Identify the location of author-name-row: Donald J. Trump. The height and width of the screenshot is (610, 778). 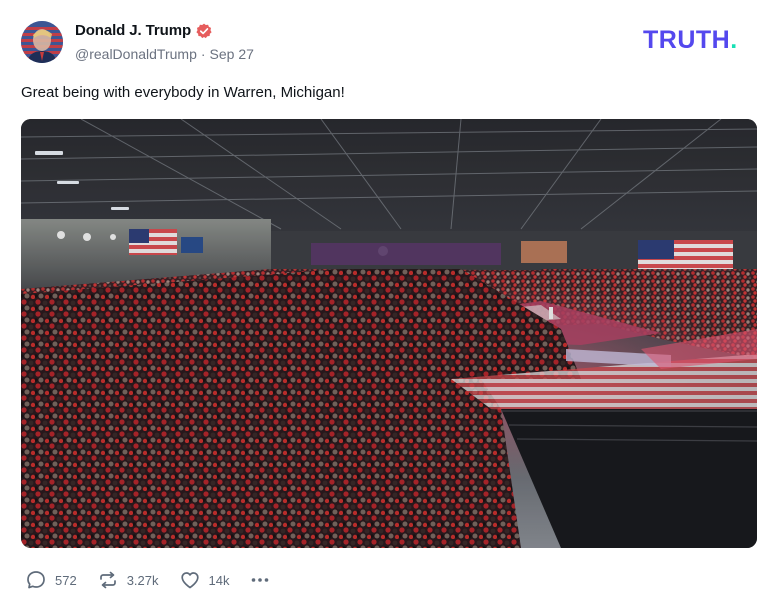
(143, 30).